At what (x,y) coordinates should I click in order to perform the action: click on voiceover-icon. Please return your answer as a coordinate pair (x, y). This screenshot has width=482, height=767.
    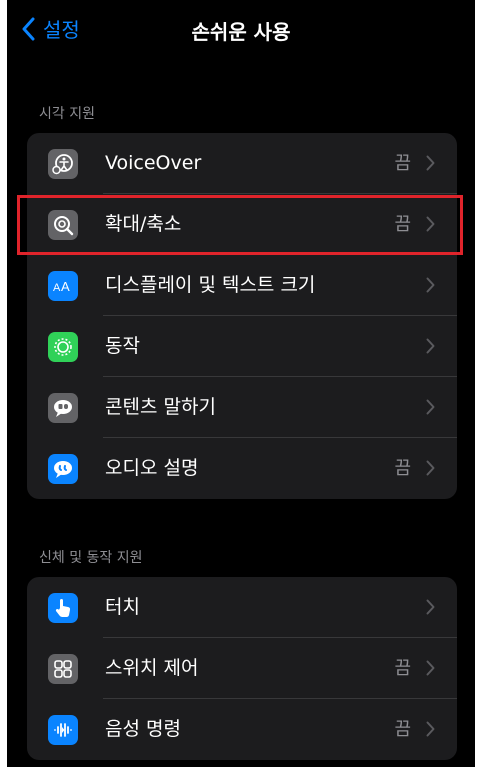
    Looking at the image, I should click on (63, 164).